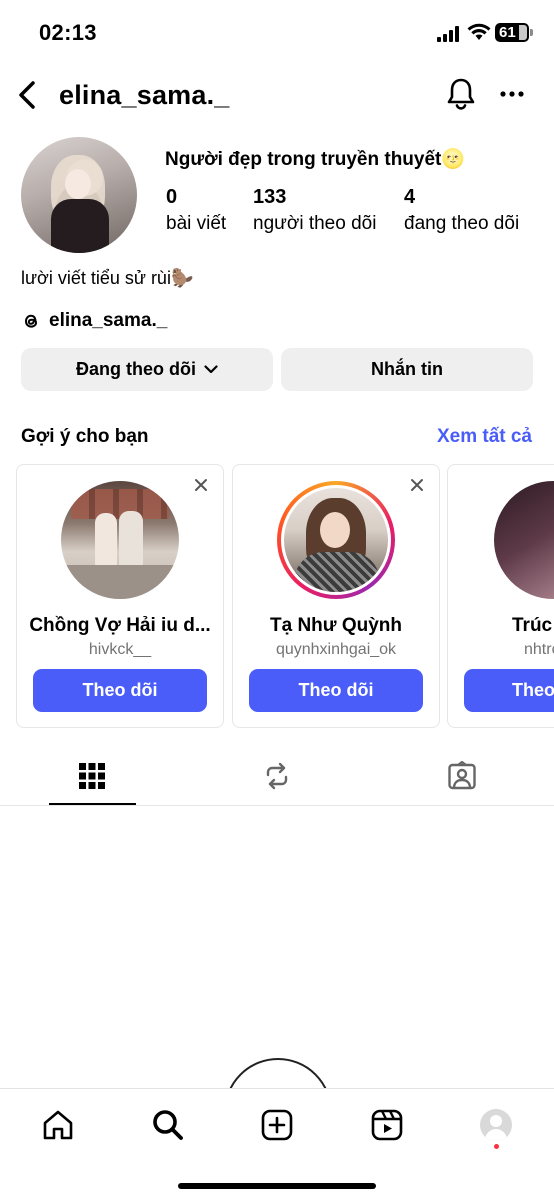 The height and width of the screenshot is (1200, 554). Describe the element at coordinates (107, 278) in the screenshot. I see `bio-text: lười viết tiểu sử rùi🦫` at that location.